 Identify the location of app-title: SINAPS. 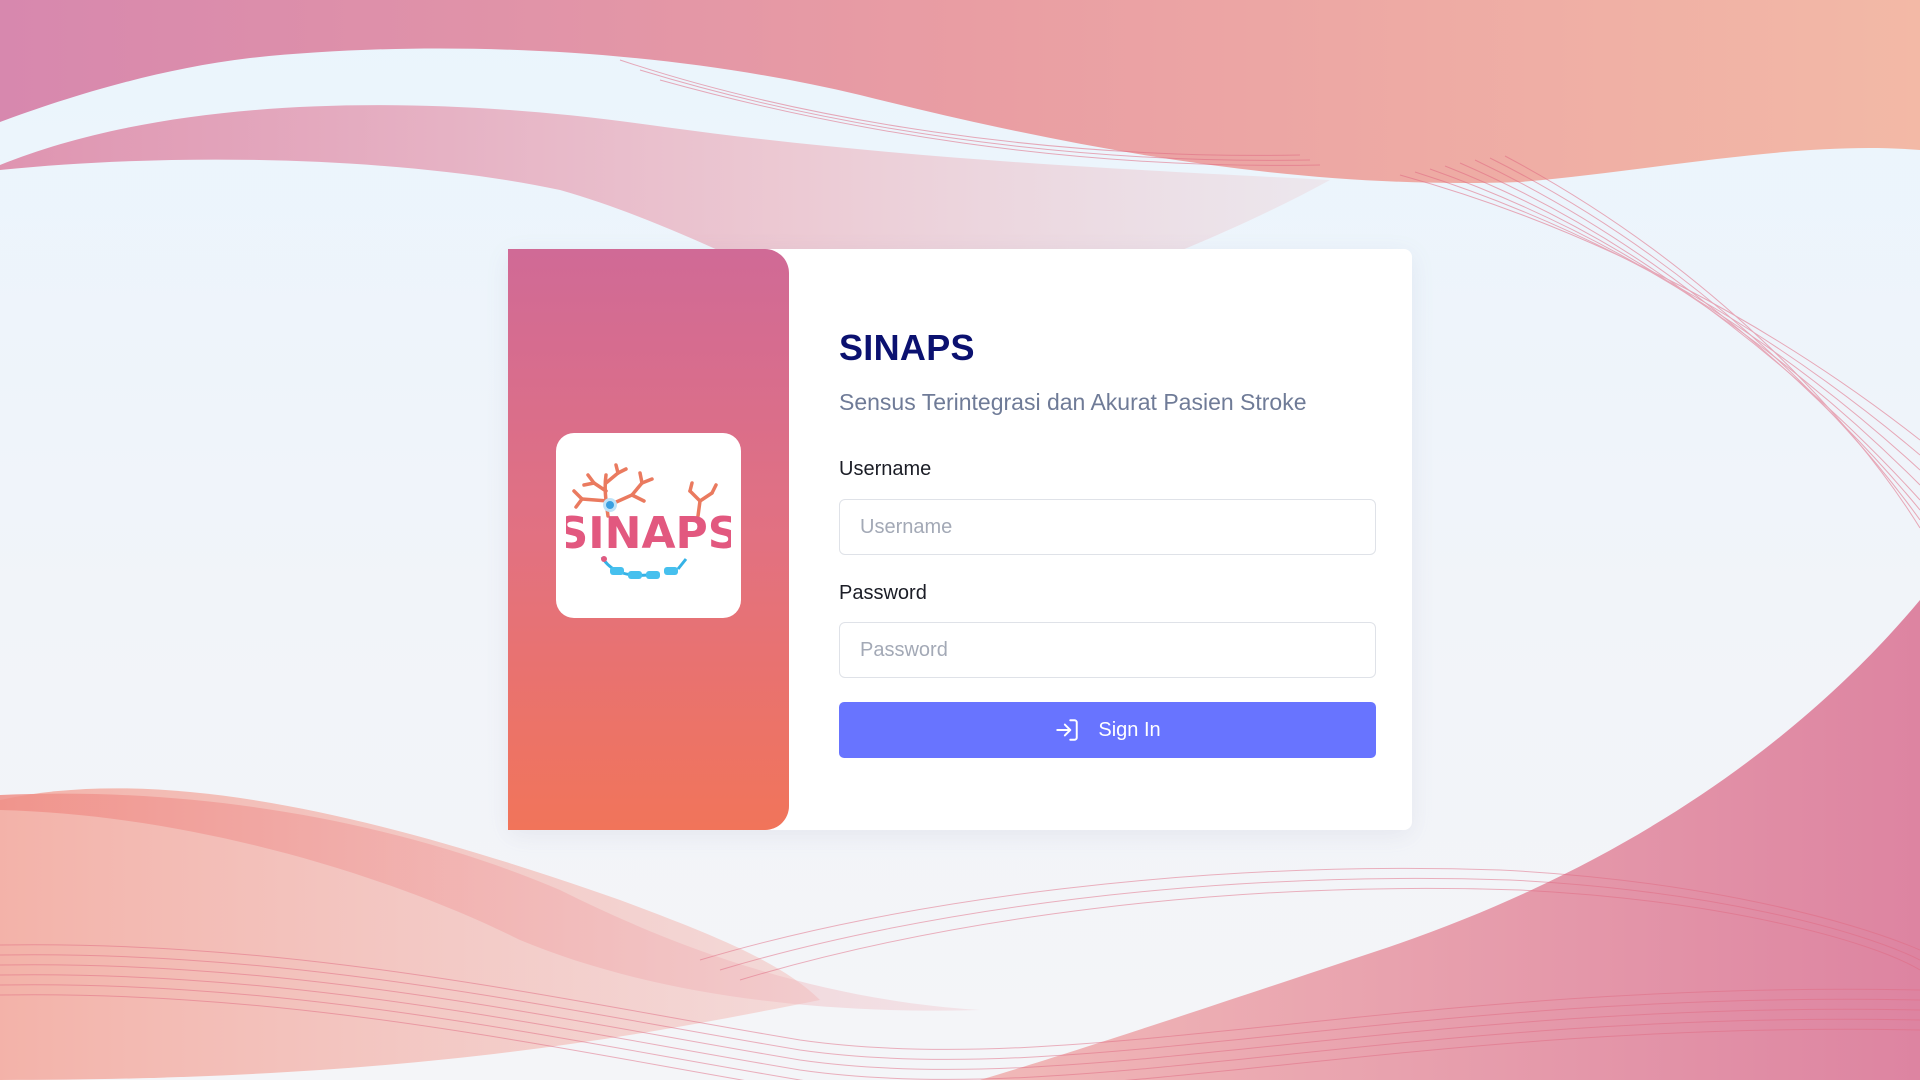
(907, 347).